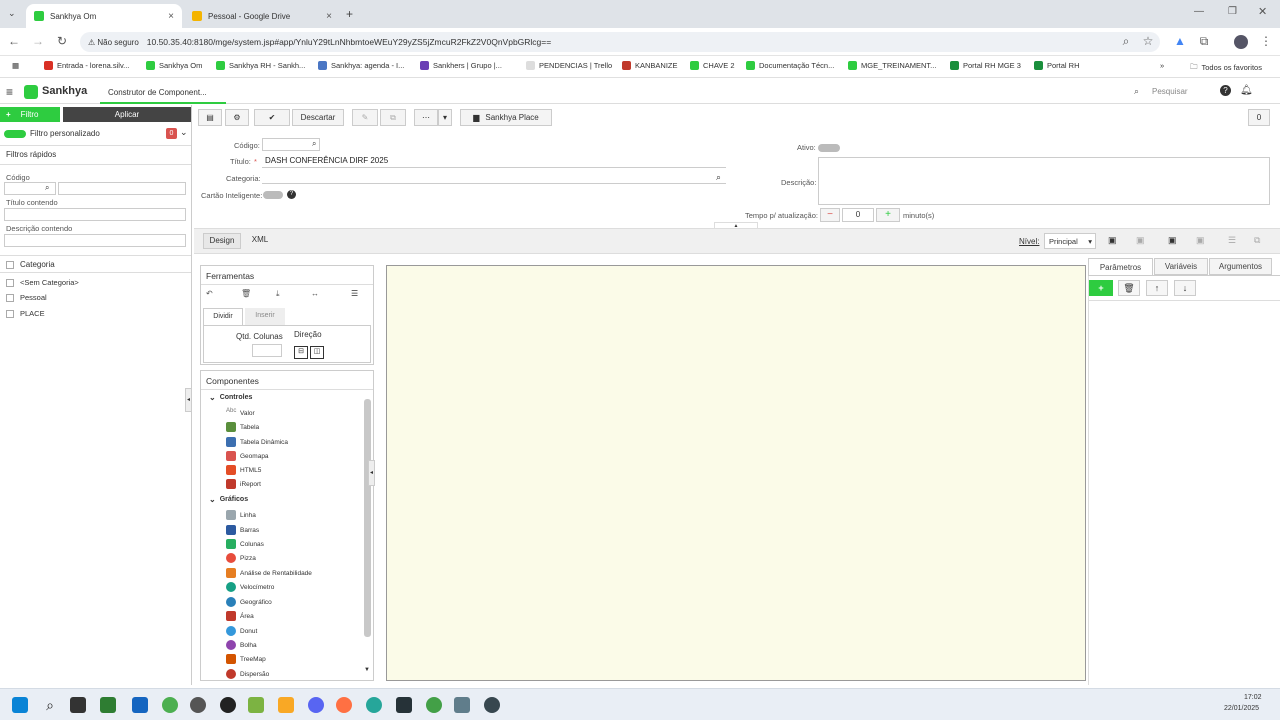 Image resolution: width=1280 pixels, height=720 pixels. Describe the element at coordinates (426, 117) in the screenshot. I see `more-options-icon: ⋯` at that location.